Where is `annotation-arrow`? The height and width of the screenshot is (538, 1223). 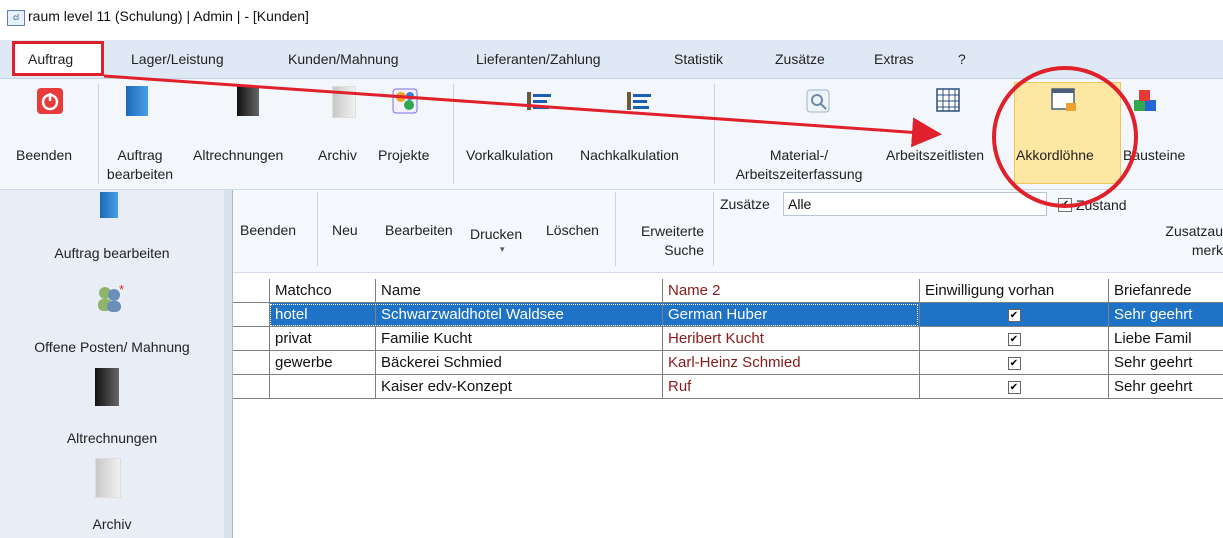 annotation-arrow is located at coordinates (522, 111).